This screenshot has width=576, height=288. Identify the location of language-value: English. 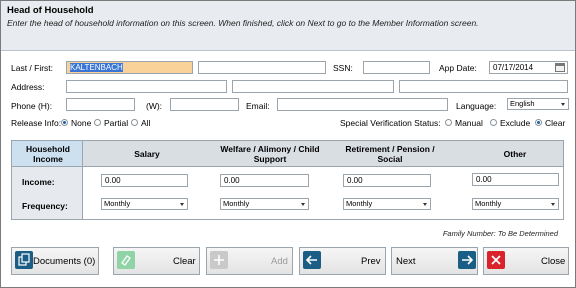
(522, 103).